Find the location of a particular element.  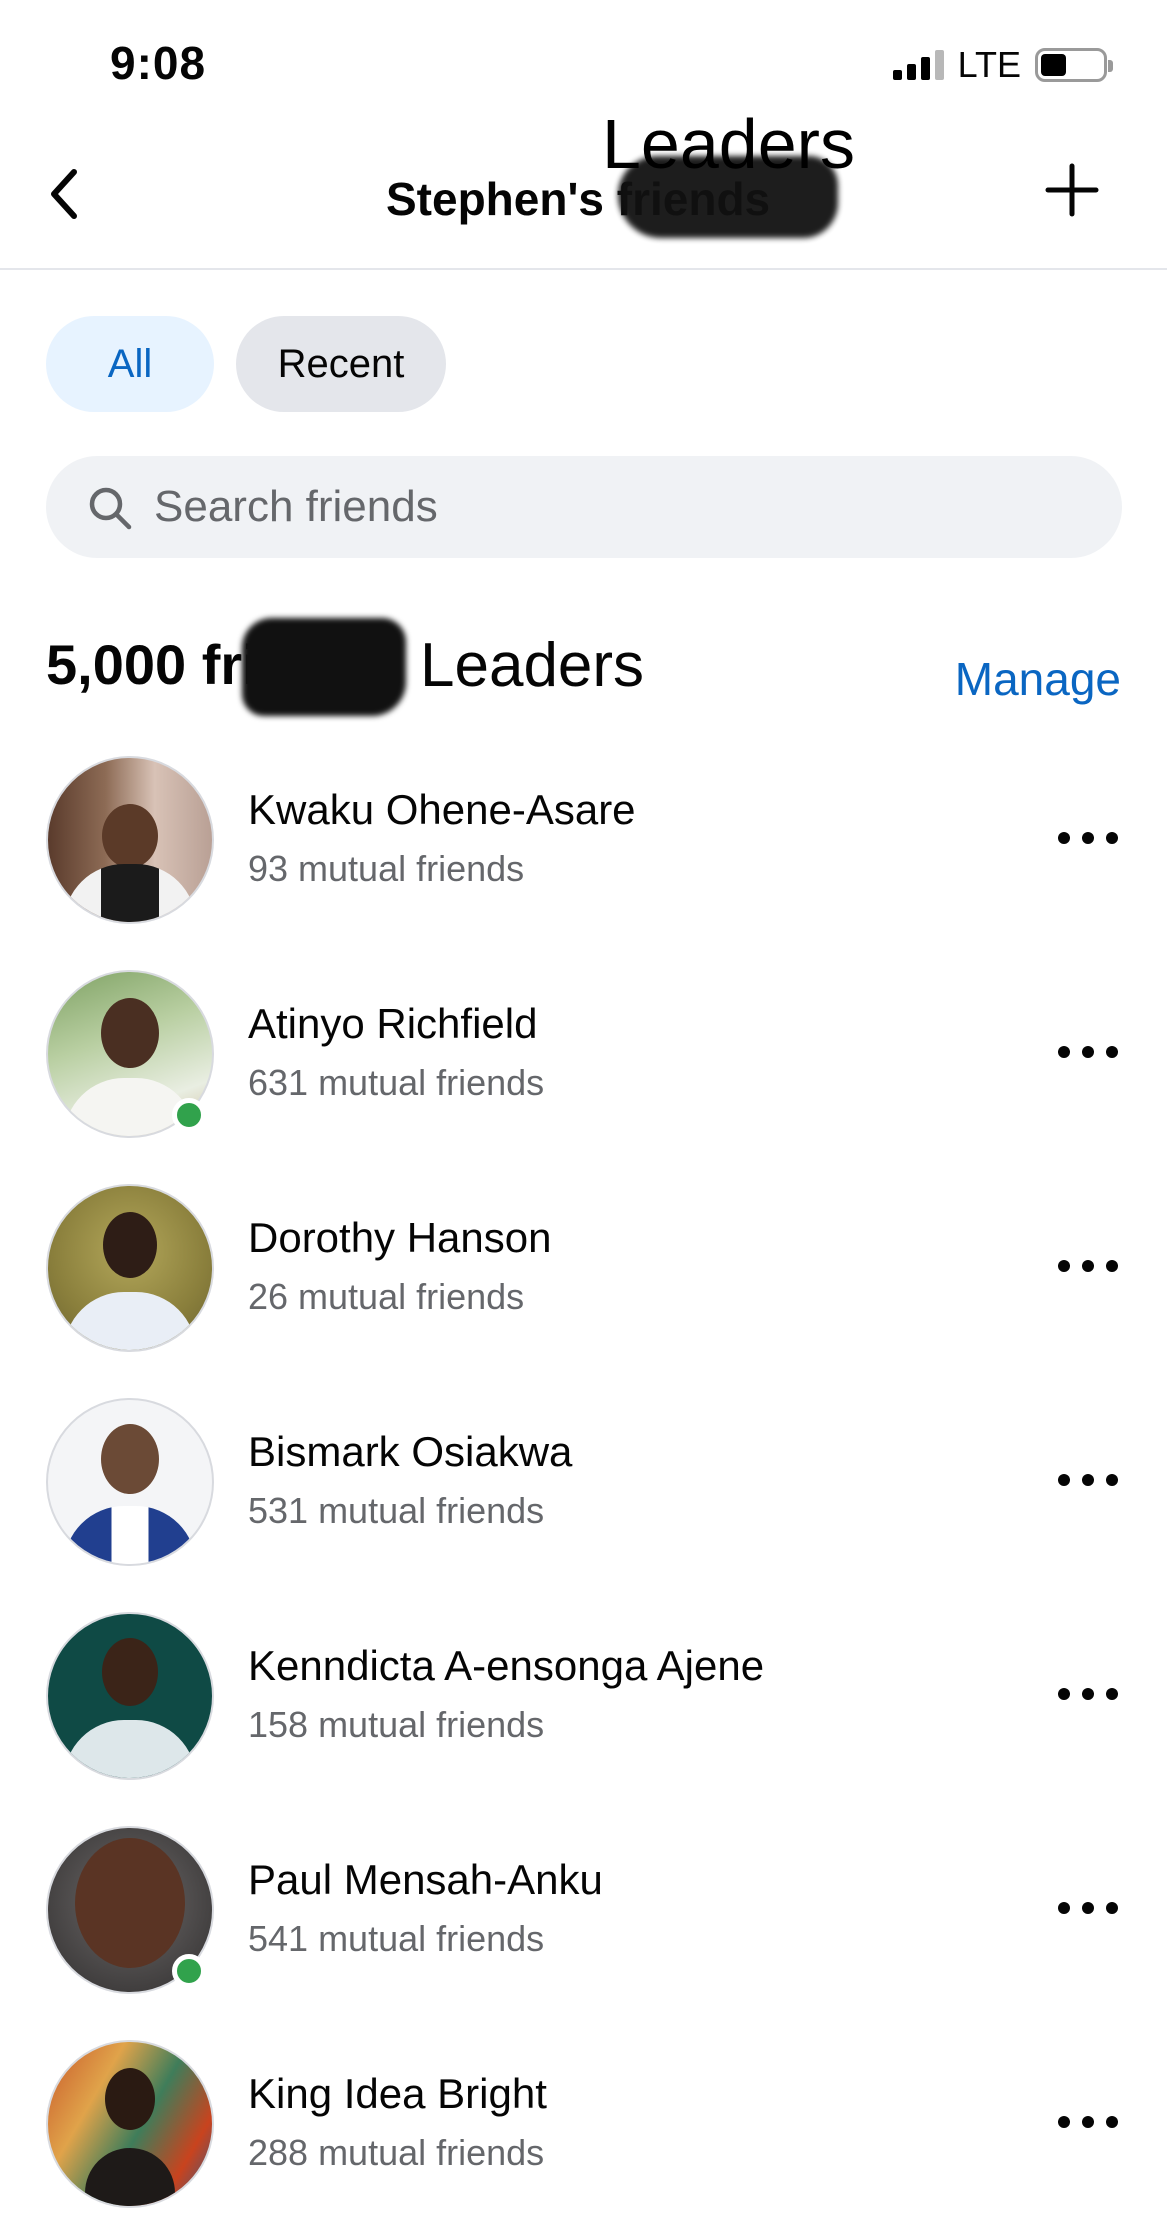

status-indicators: LTE is located at coordinates (1002, 65).